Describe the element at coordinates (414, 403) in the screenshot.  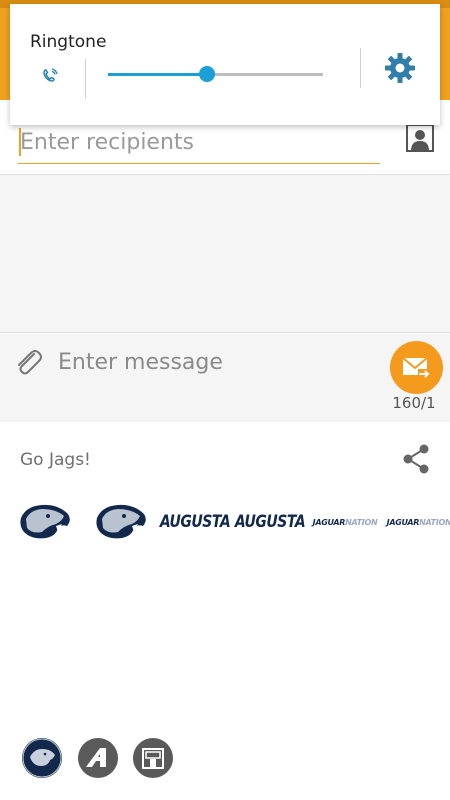
I see `character-counter: 160/1` at that location.